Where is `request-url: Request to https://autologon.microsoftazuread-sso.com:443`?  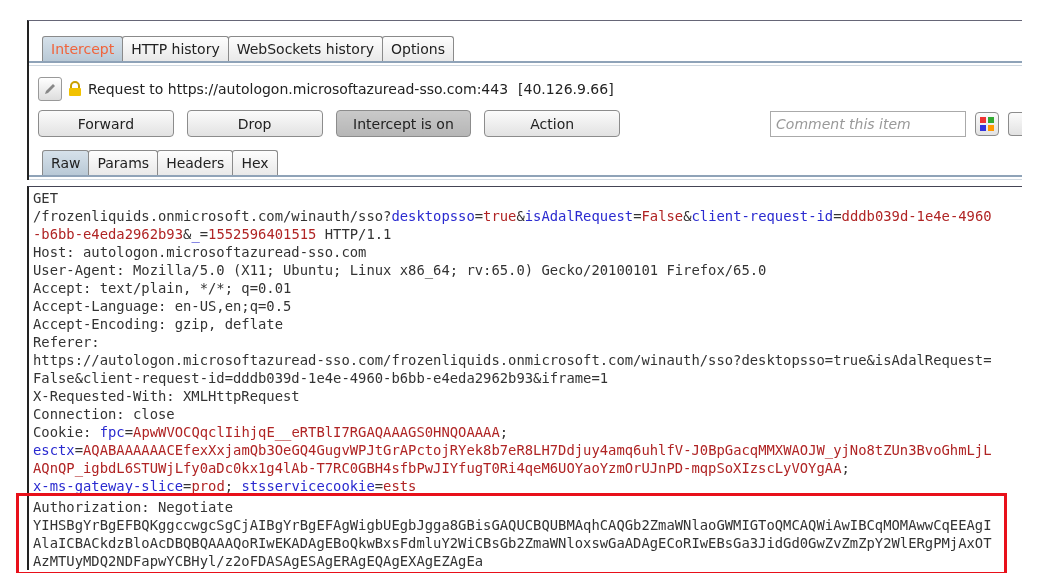
request-url: Request to https://autologon.microsoftazuread-sso.com:443 is located at coordinates (298, 89).